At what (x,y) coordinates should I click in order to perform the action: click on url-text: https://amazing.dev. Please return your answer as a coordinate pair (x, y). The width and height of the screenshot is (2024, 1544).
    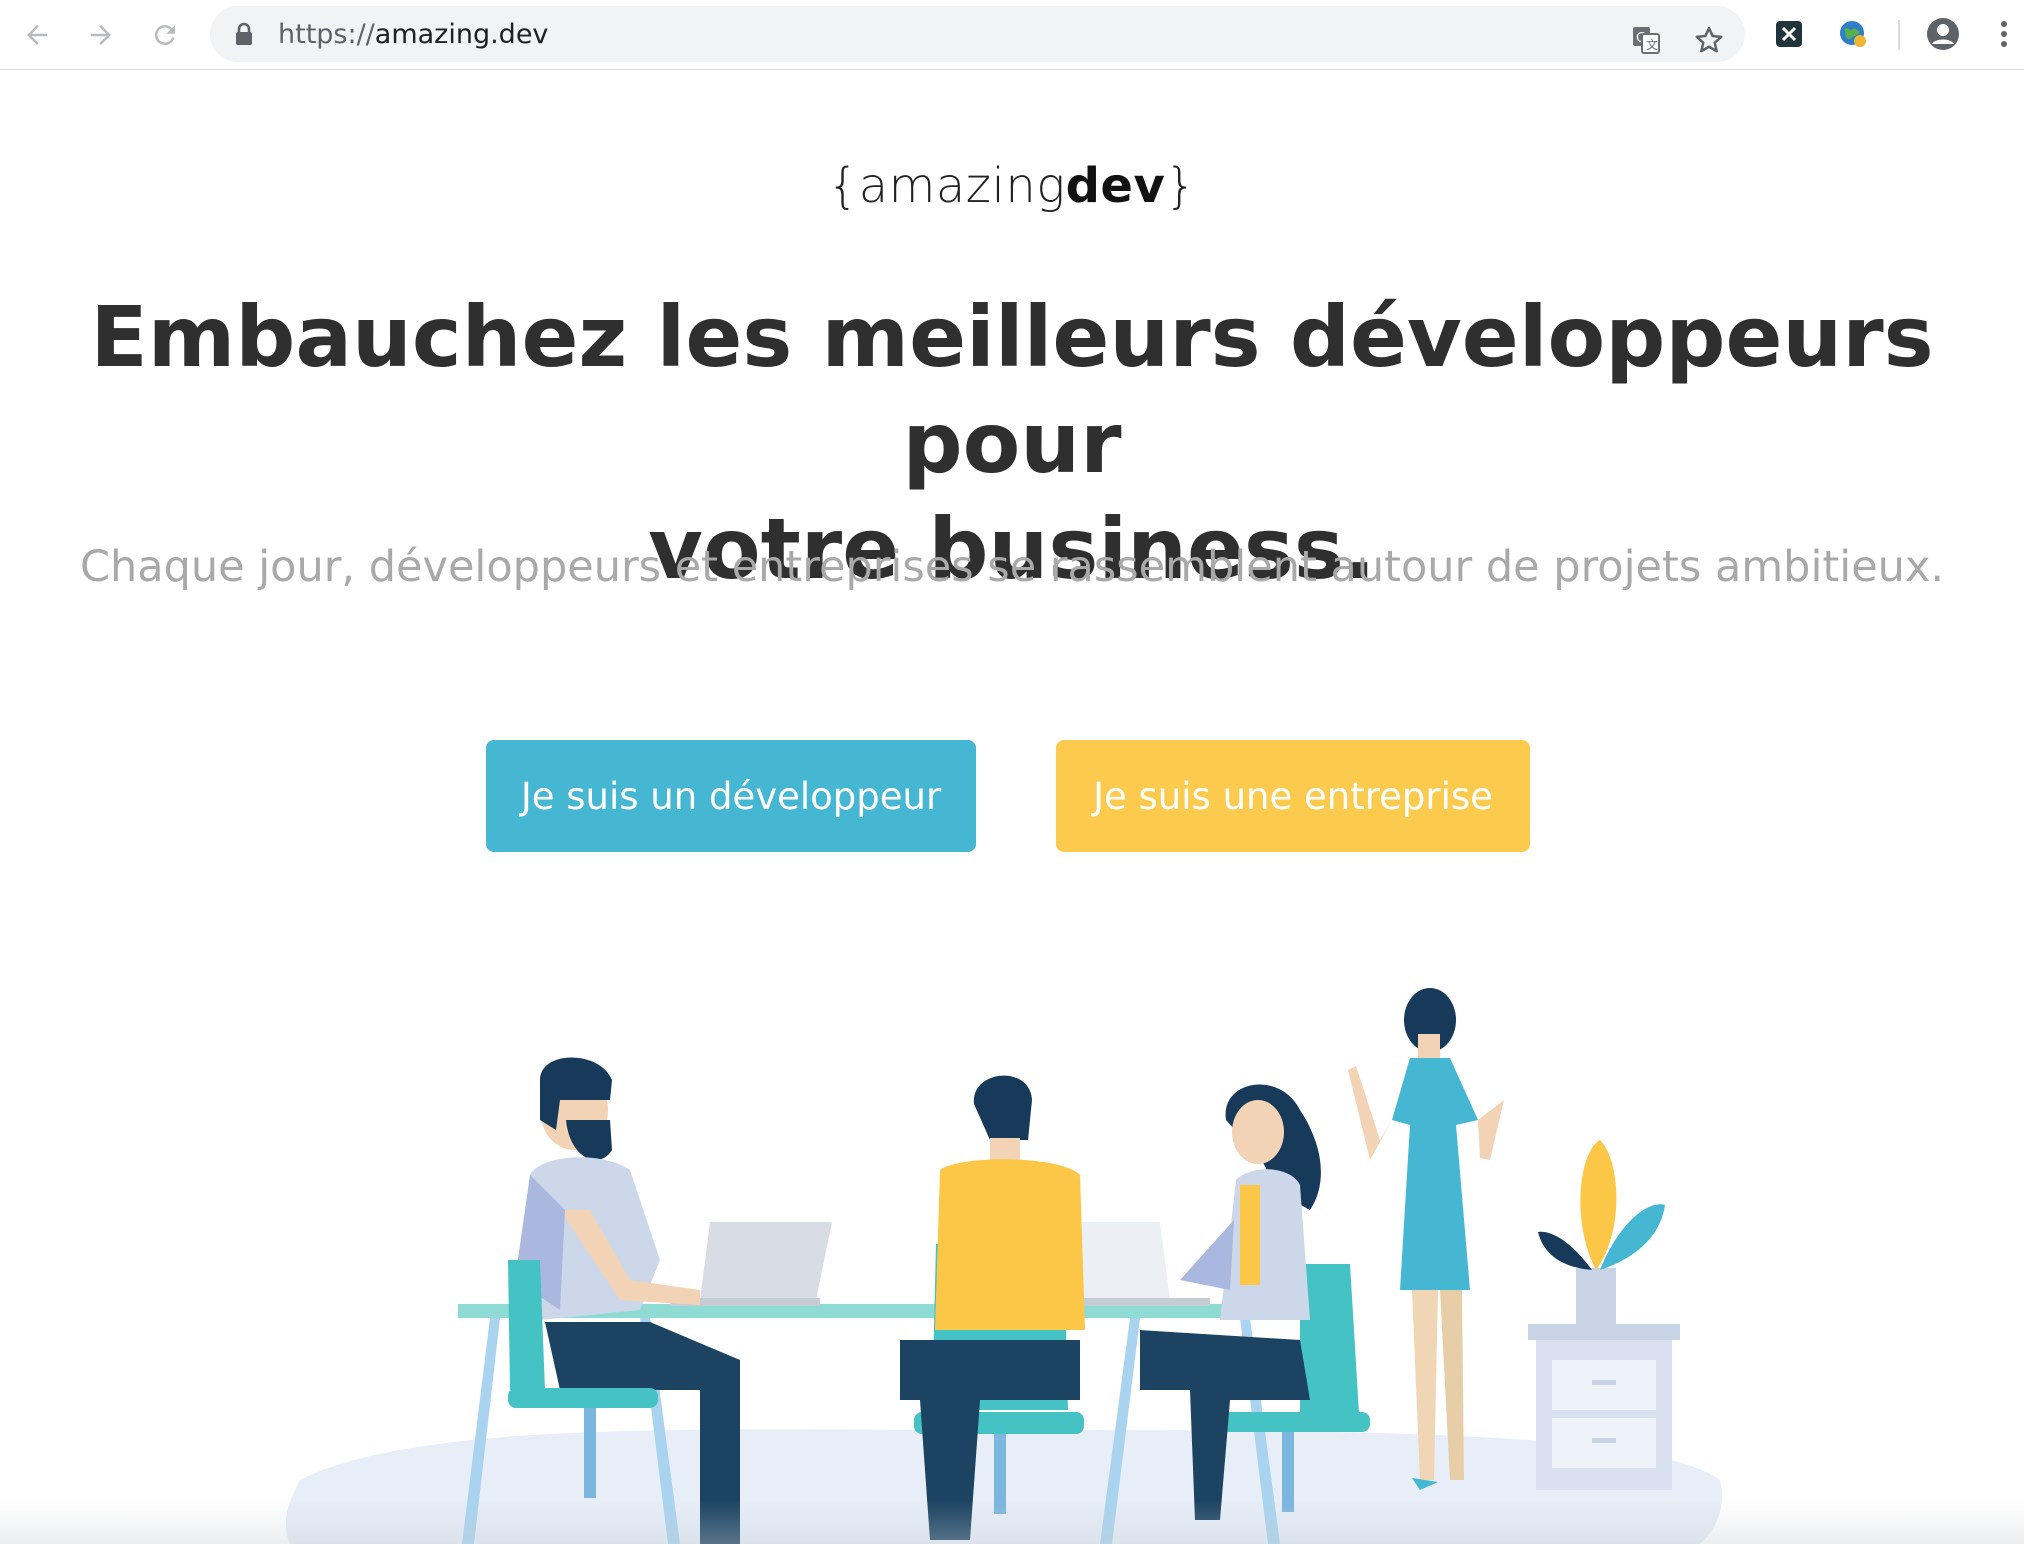
    Looking at the image, I should click on (413, 34).